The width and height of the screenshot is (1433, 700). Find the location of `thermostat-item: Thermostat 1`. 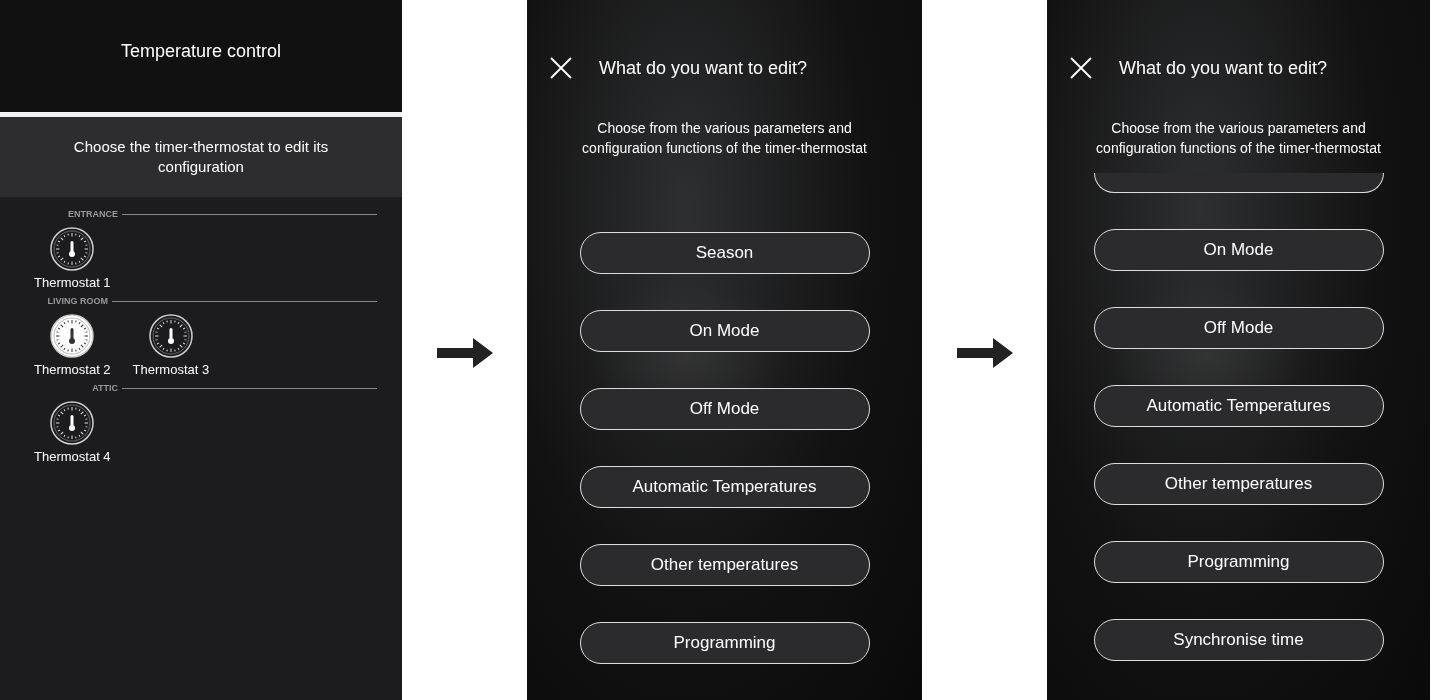

thermostat-item: Thermostat 1 is located at coordinates (72, 255).